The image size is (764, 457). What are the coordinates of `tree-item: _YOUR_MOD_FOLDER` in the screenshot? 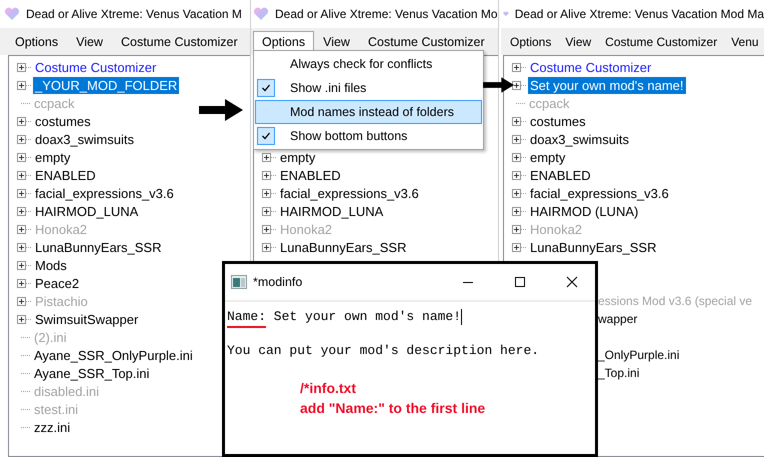 It's located at (106, 85).